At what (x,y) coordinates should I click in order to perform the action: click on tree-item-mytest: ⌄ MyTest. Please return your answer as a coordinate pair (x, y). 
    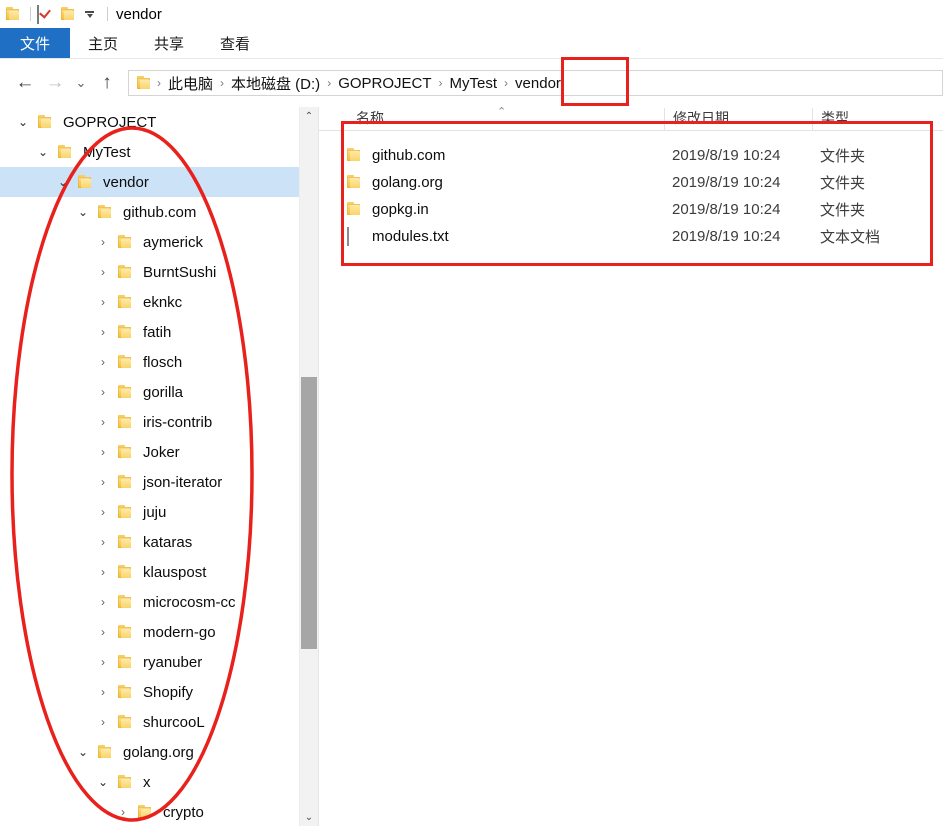
    Looking at the image, I should click on (159, 152).